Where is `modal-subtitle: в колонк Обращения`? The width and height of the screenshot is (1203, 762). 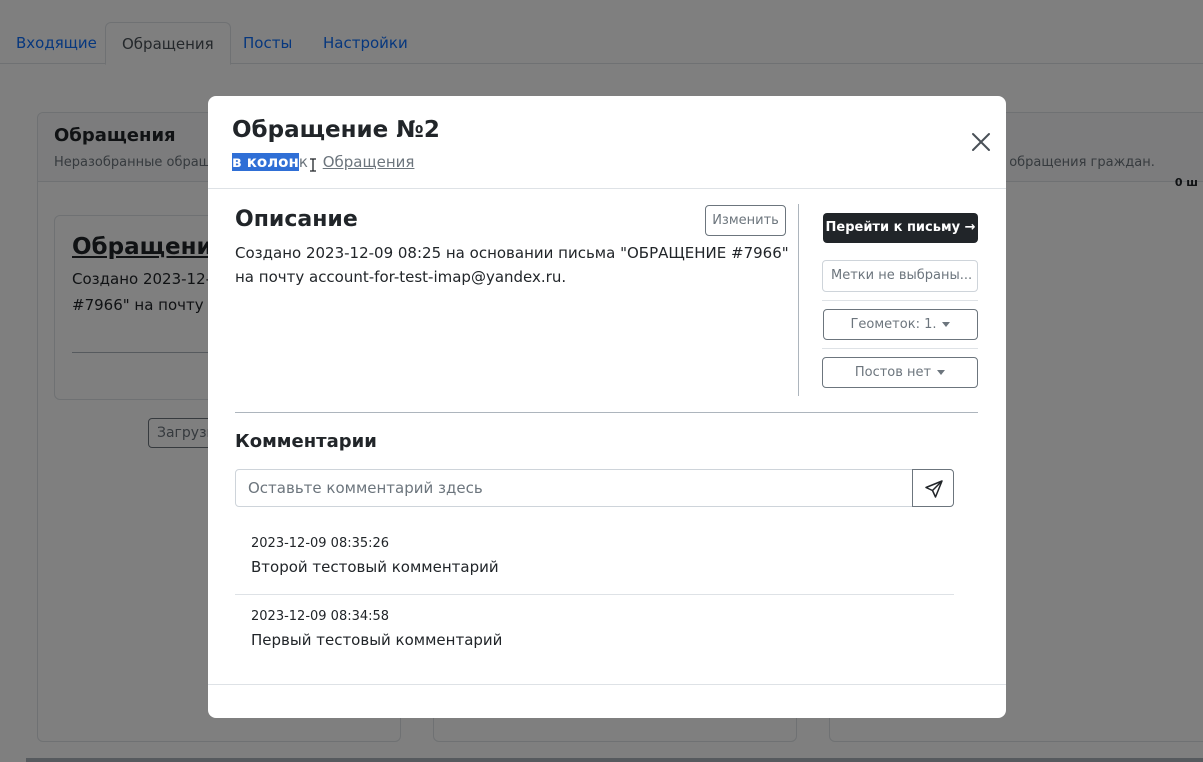 modal-subtitle: в колонк Обращения is located at coordinates (323, 162).